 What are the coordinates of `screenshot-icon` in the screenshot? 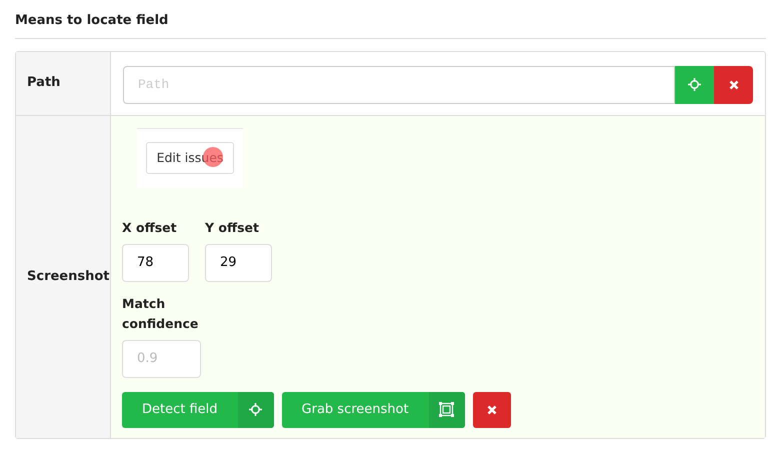 It's located at (446, 409).